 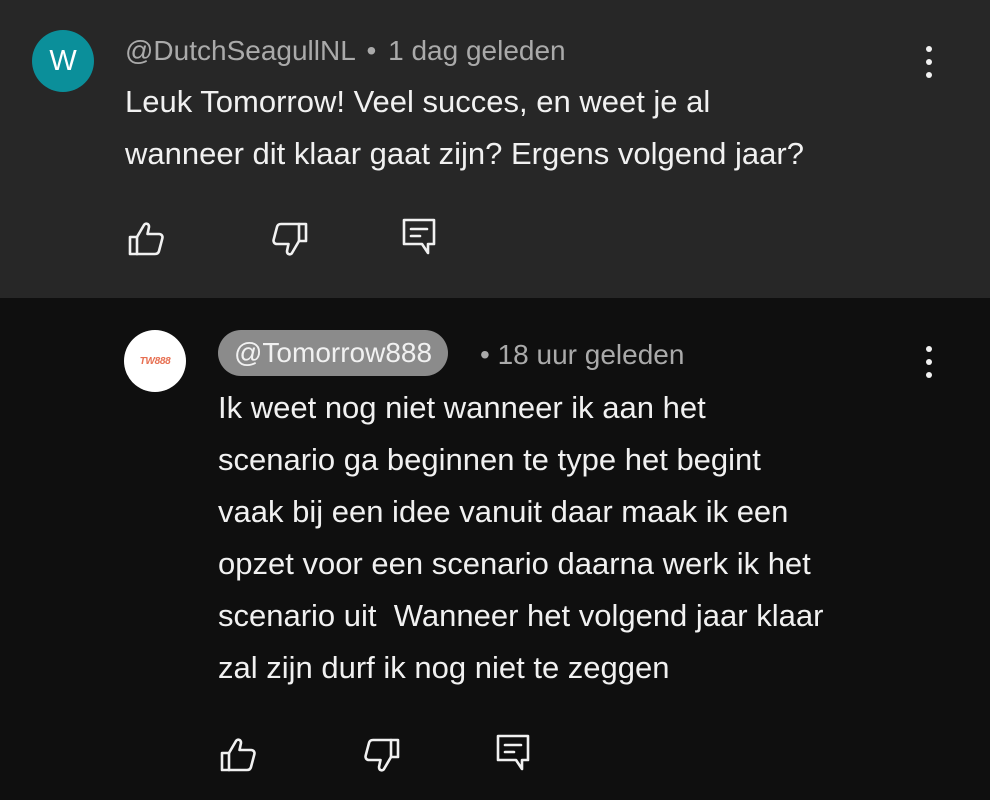 What do you see at coordinates (929, 362) in the screenshot?
I see `more-vert-icon` at bounding box center [929, 362].